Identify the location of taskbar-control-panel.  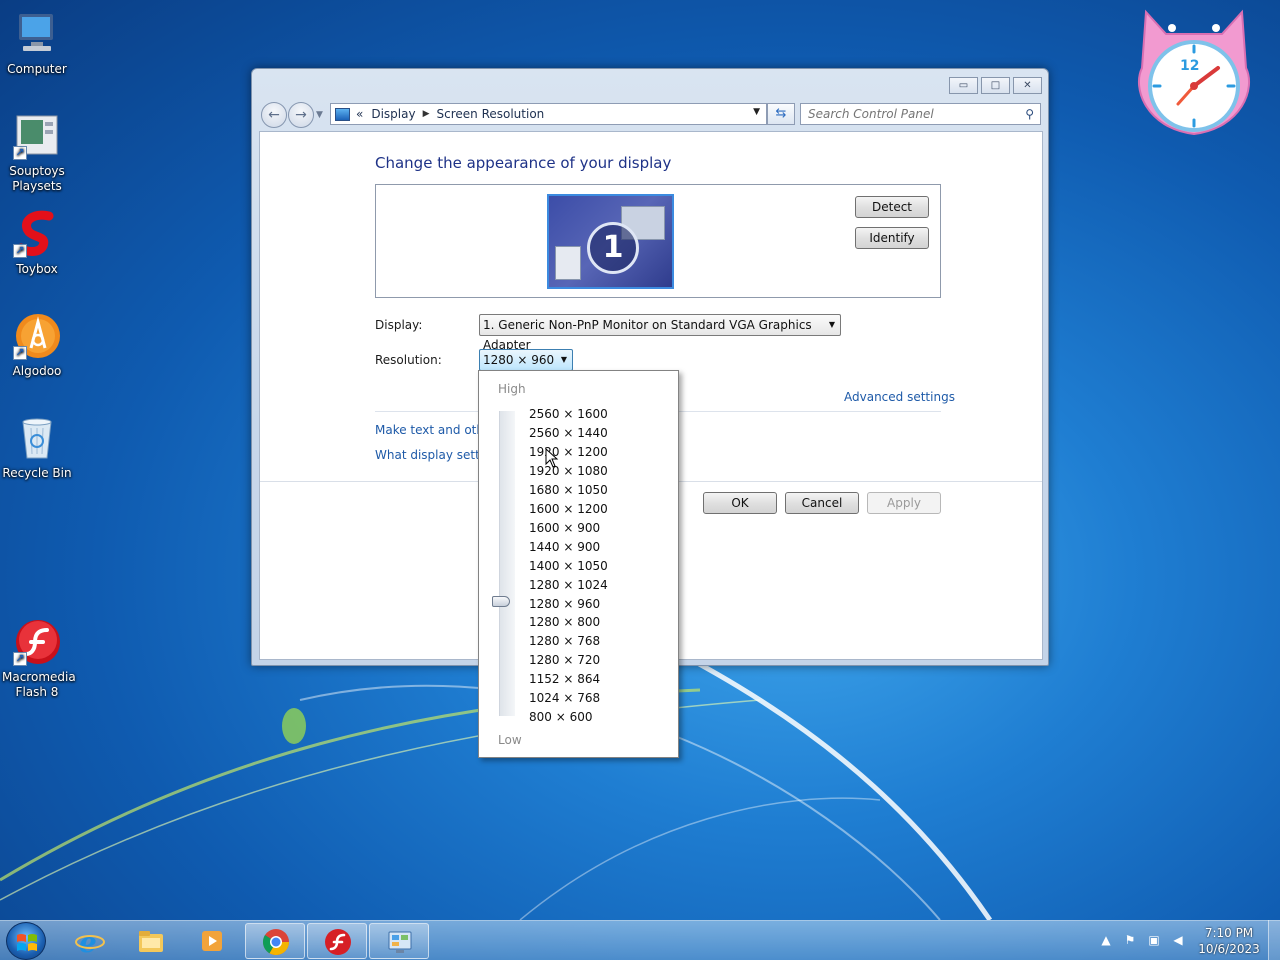
(399, 941).